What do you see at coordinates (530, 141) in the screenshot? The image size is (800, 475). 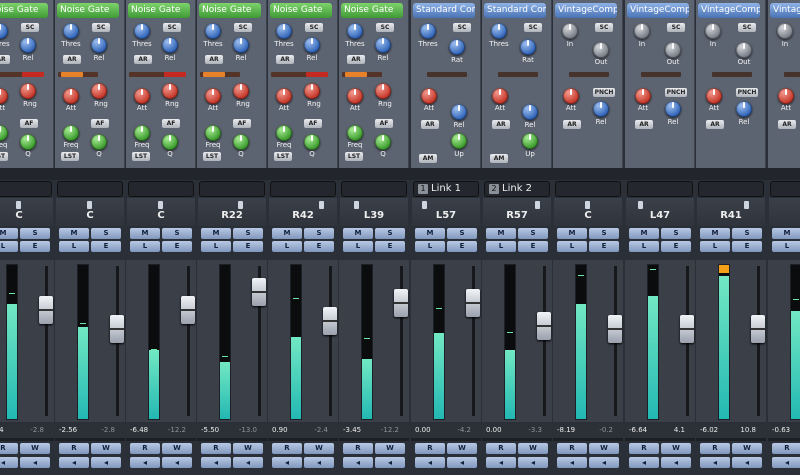 I see `makeup-knob` at bounding box center [530, 141].